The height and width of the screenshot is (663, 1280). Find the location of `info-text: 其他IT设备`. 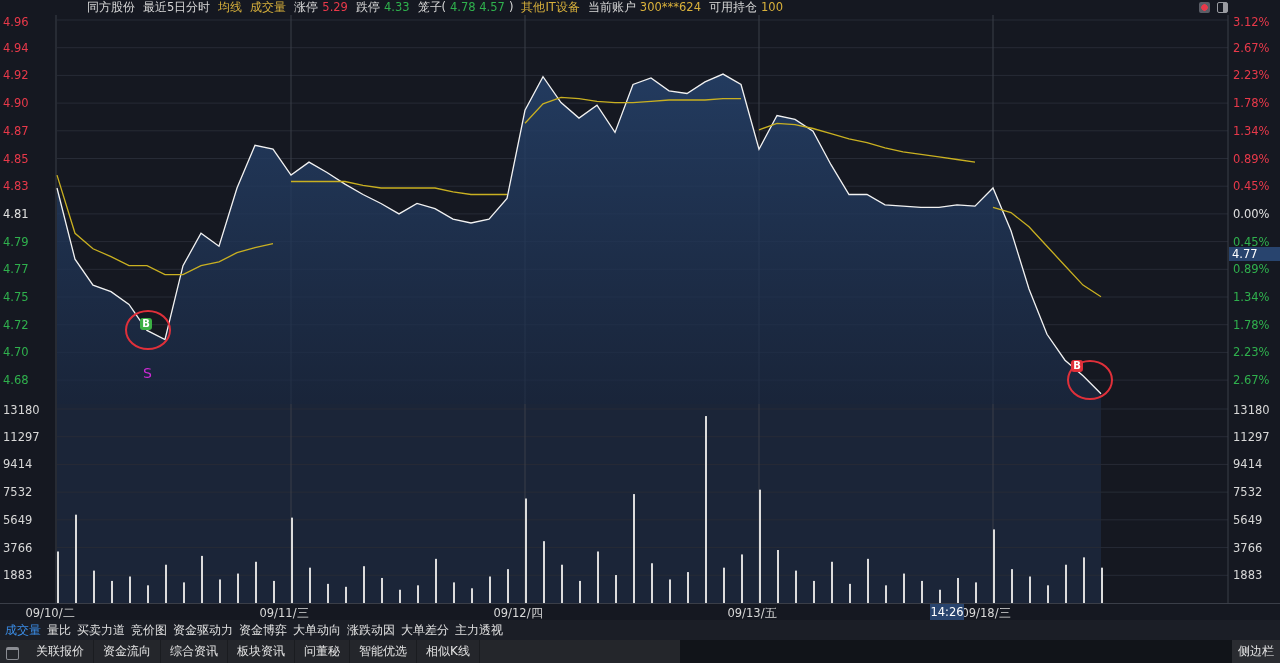

info-text: 其他IT设备 is located at coordinates (550, 7).